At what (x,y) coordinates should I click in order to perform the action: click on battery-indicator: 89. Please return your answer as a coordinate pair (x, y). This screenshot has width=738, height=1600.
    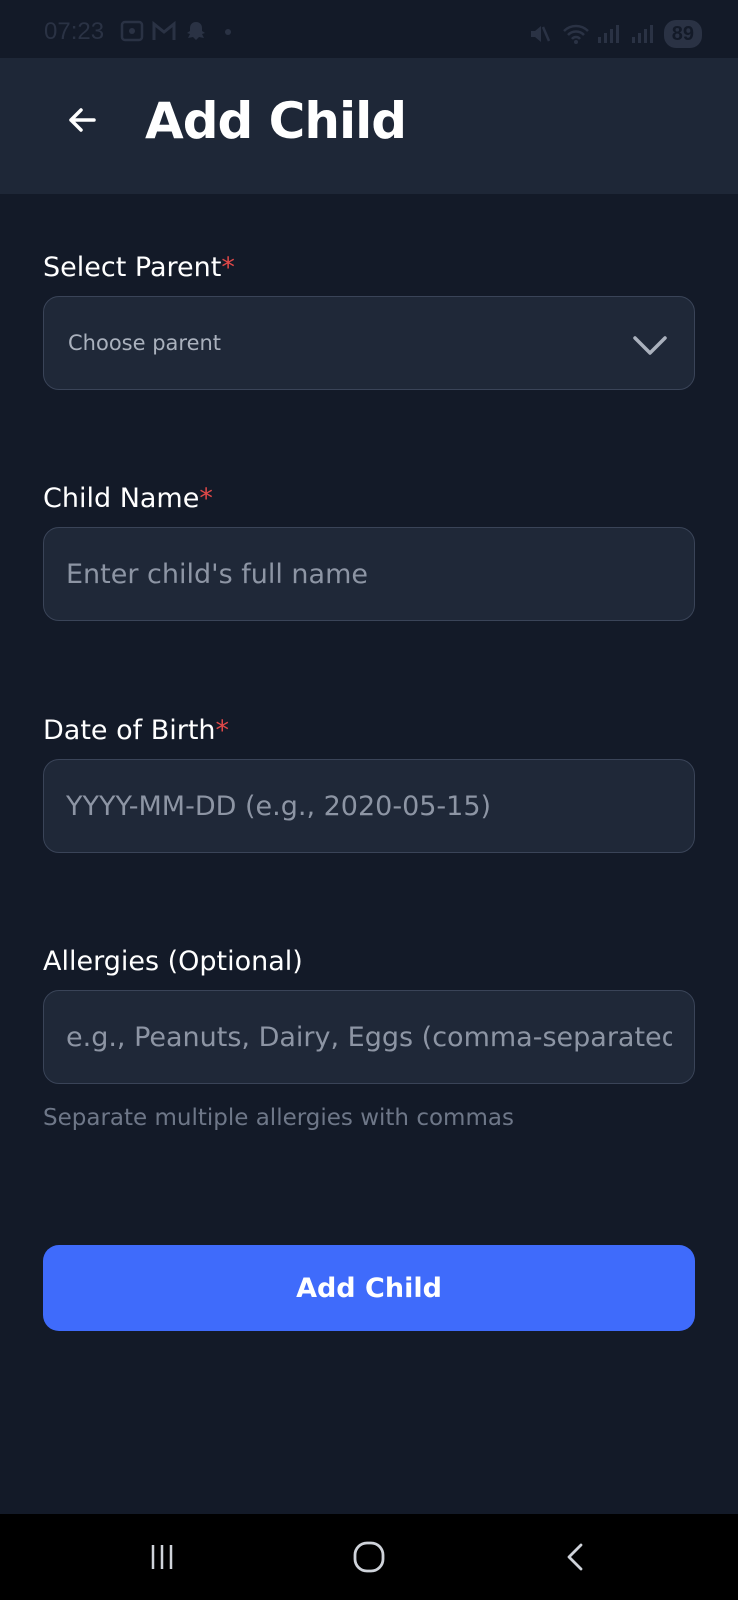
    Looking at the image, I should click on (682, 34).